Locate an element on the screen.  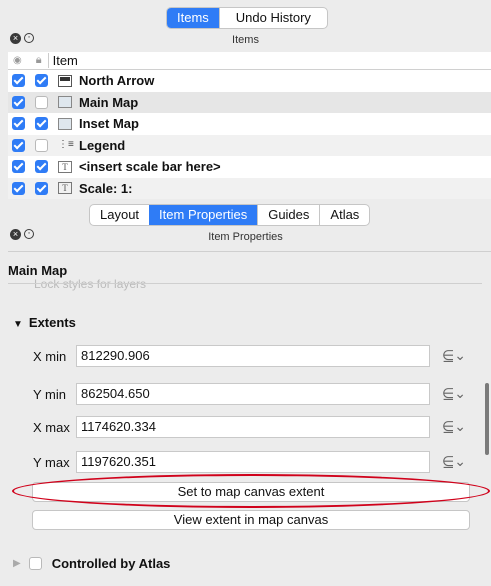
list-item: Inset Map is located at coordinates (249, 124).